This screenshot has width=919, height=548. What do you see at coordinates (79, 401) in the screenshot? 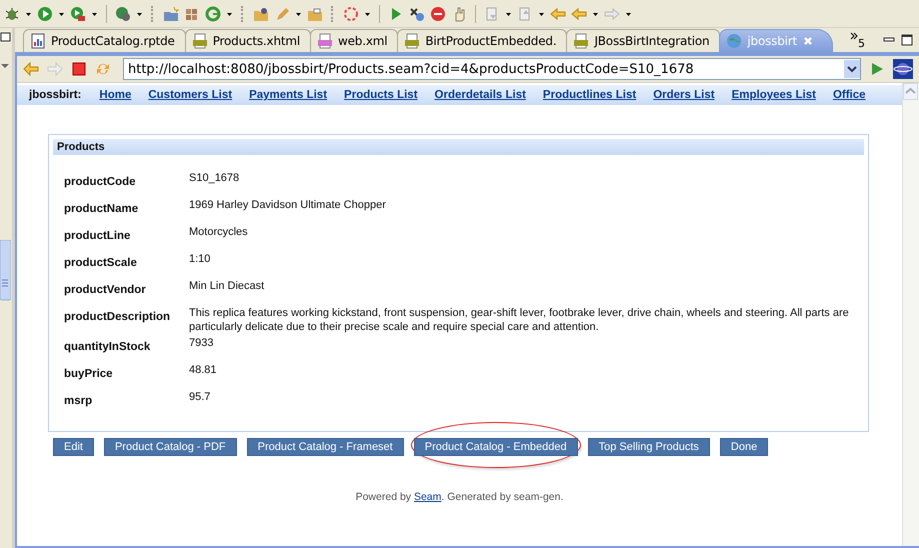
I see `field-label: msrp` at bounding box center [79, 401].